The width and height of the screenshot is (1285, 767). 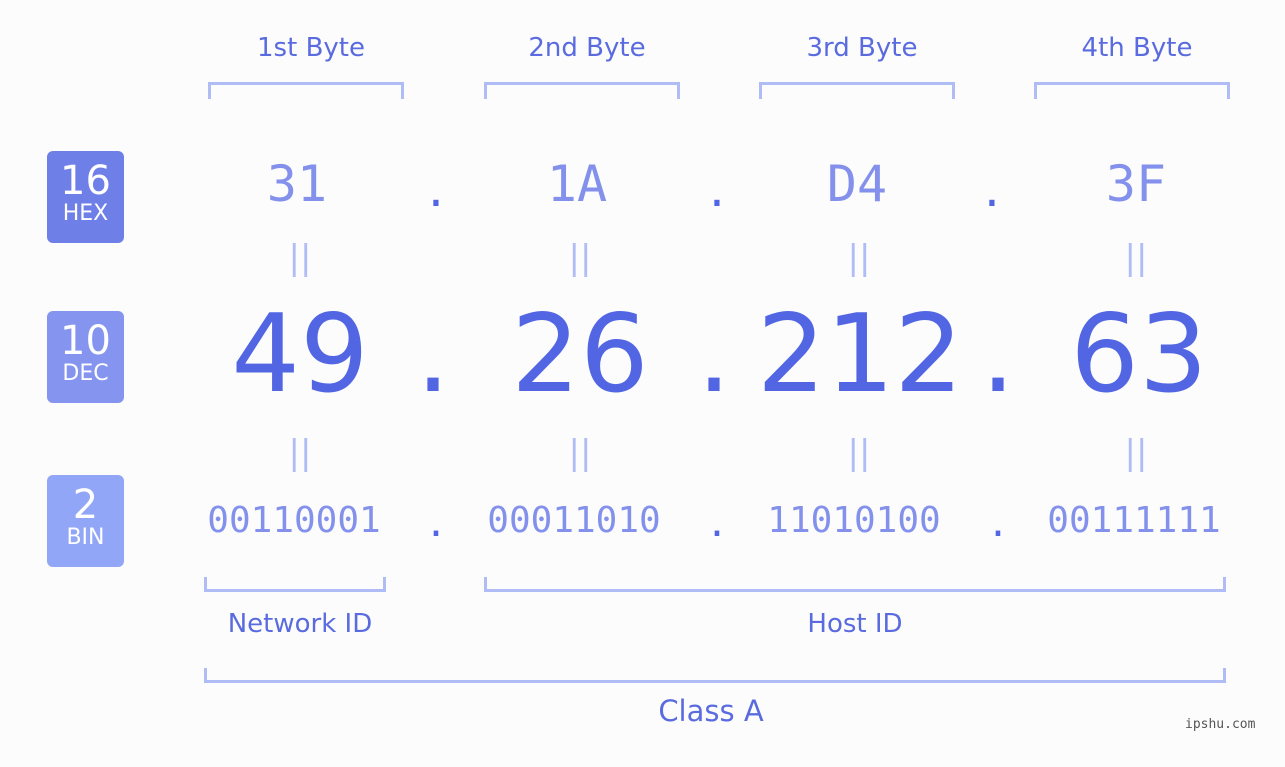 What do you see at coordinates (1136, 258) in the screenshot?
I see `equals-4: ||` at bounding box center [1136, 258].